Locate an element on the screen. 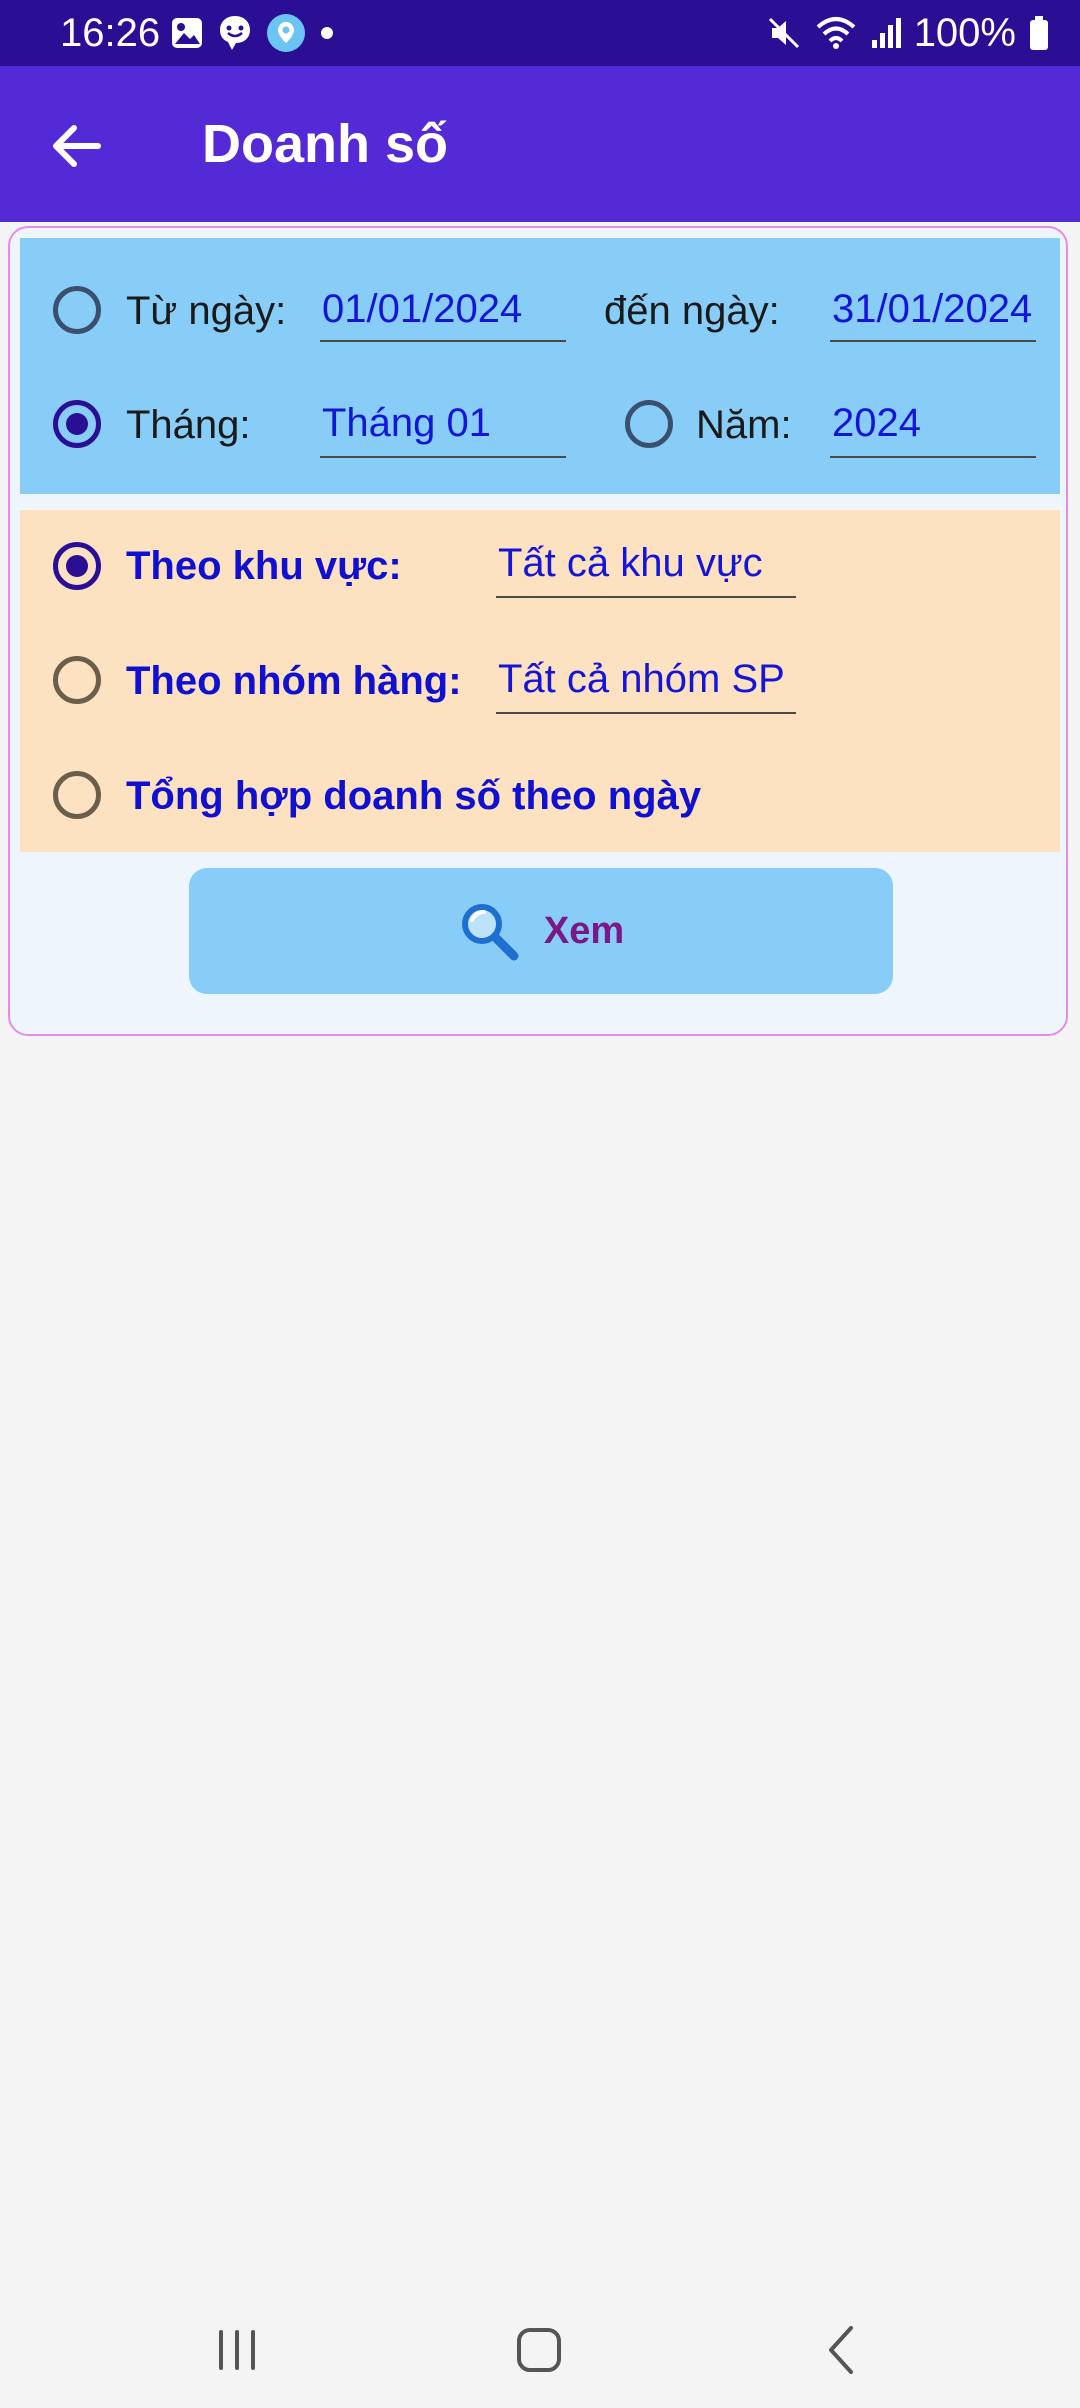  battery-percent: 100% is located at coordinates (964, 33).